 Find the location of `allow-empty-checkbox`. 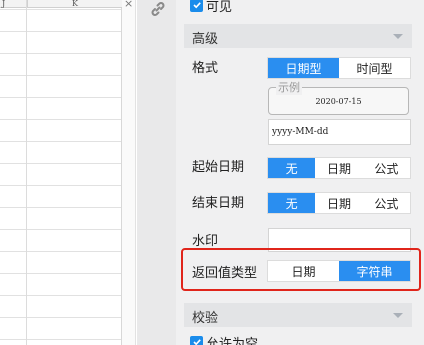

allow-empty-checkbox is located at coordinates (196, 340).